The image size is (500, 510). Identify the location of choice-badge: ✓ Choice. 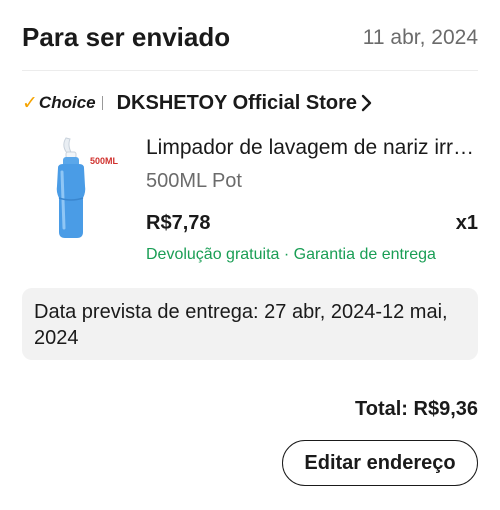
(59, 103).